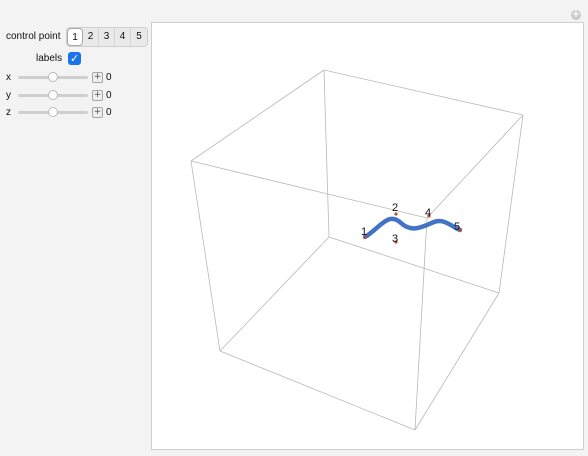  What do you see at coordinates (75, 37) in the screenshot?
I see `control-point-tab-1: 1` at bounding box center [75, 37].